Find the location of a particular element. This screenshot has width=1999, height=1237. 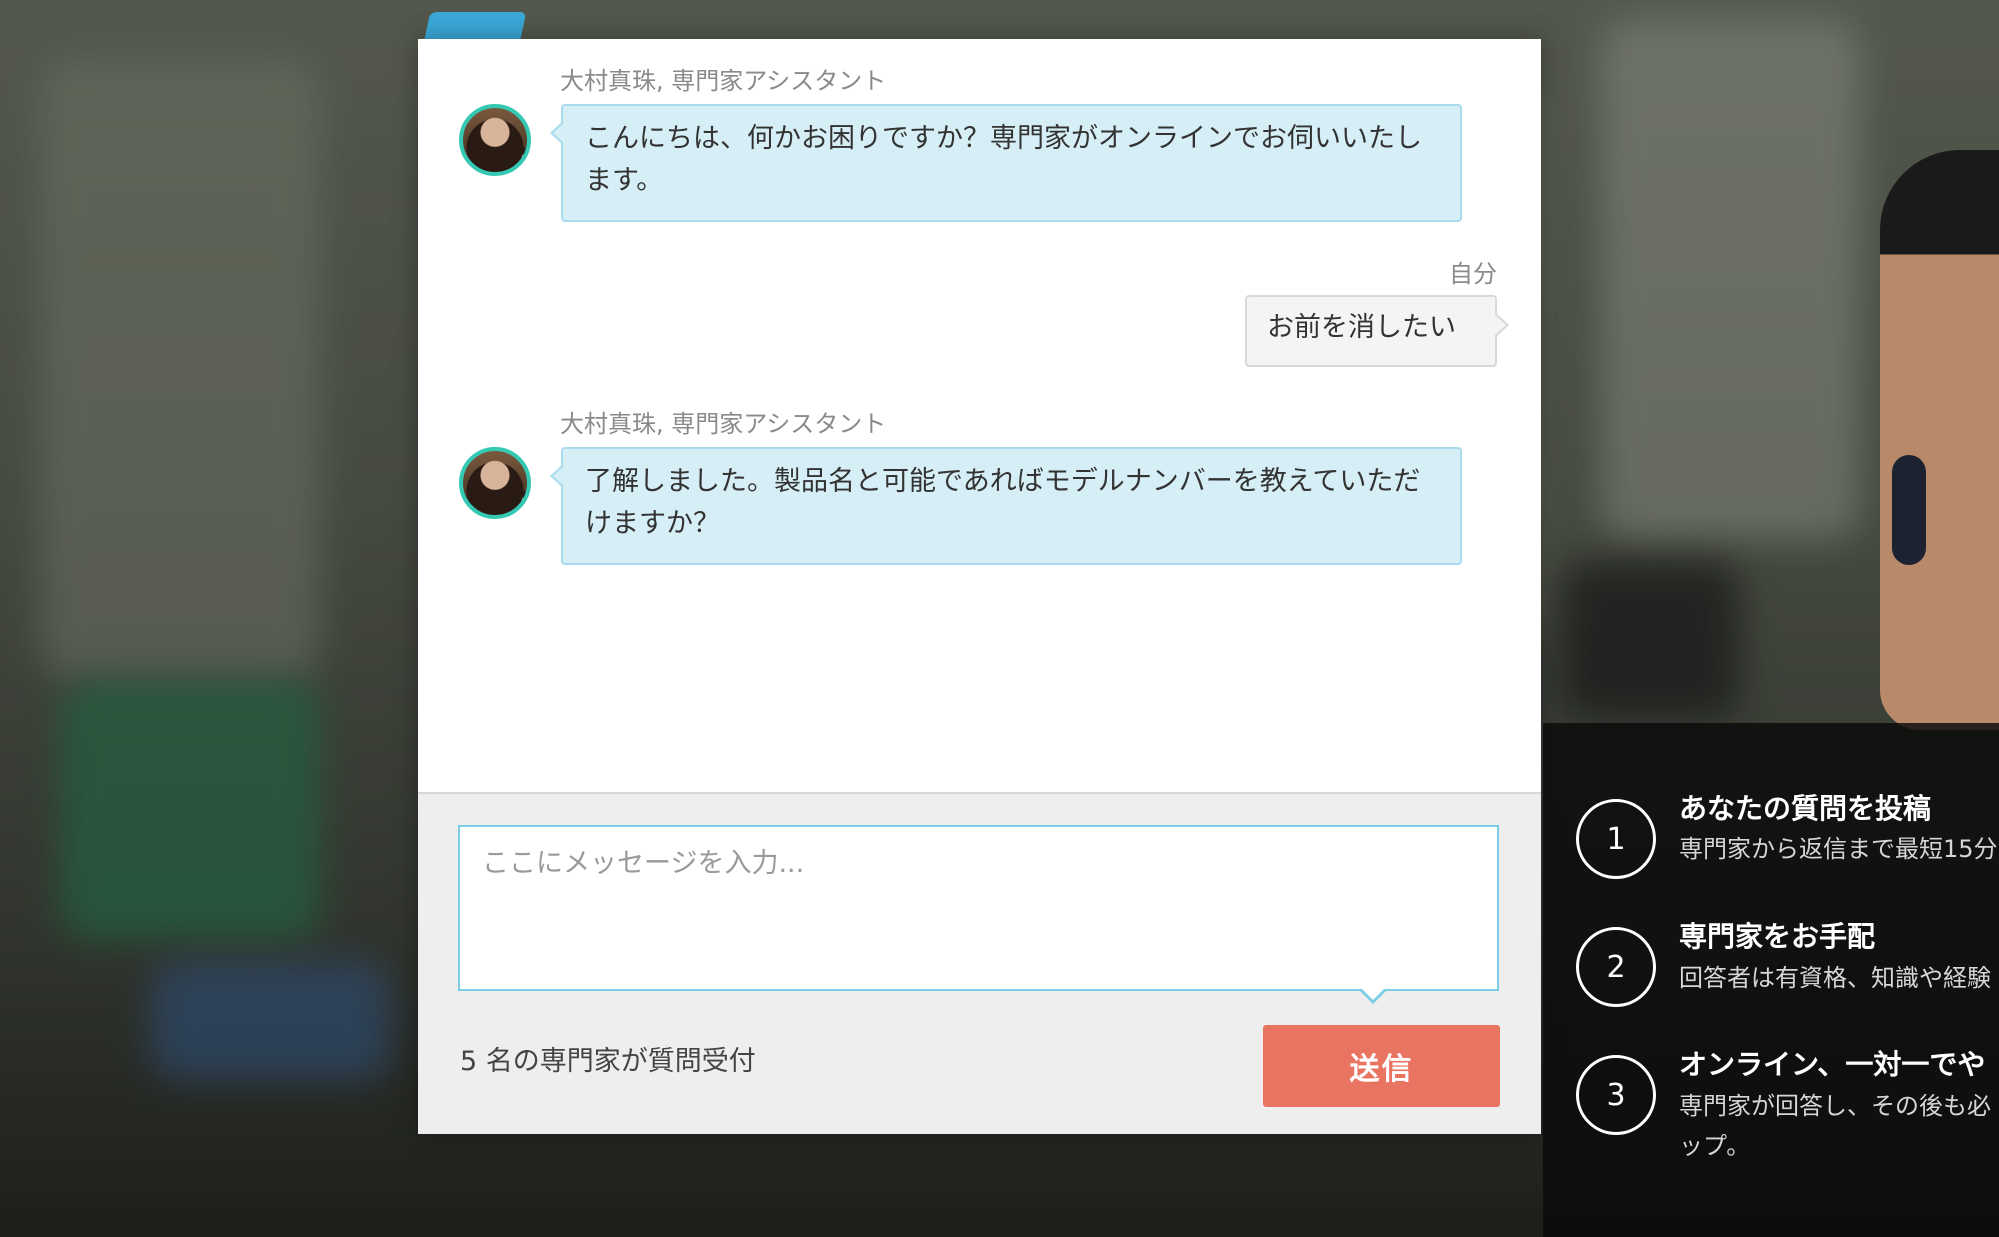

message-text: こんにちは、何かお困りですか？専門家がオンラインでお伺いいたします。 is located at coordinates (1003, 159).